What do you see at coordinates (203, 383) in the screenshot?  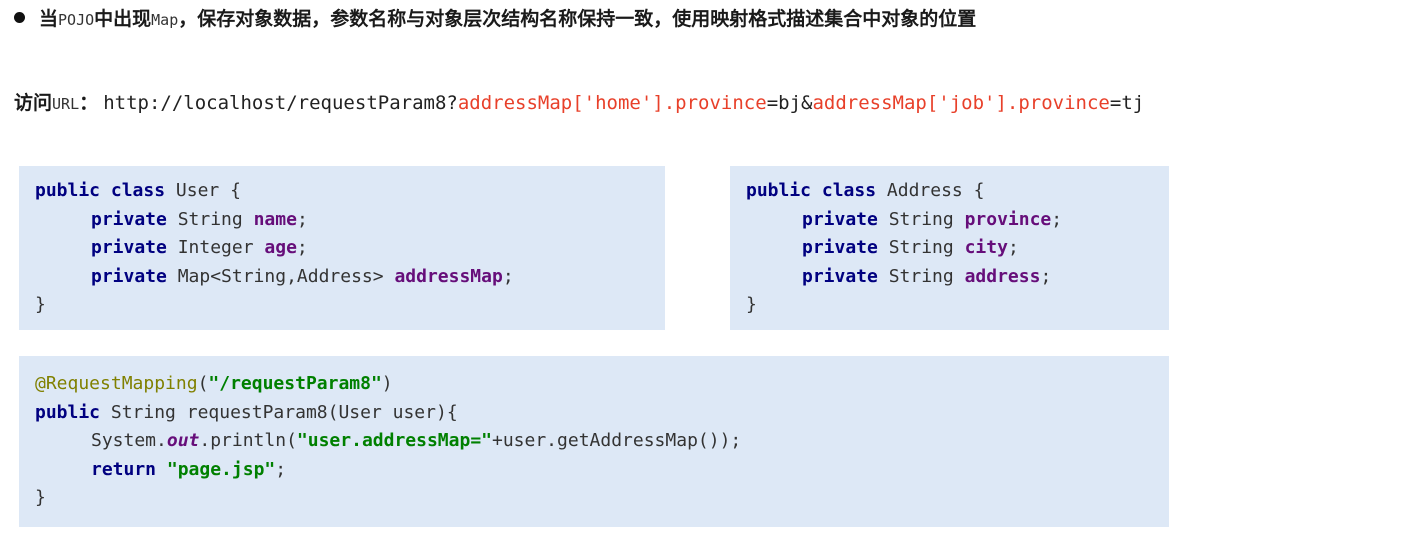 I see `paren: (` at bounding box center [203, 383].